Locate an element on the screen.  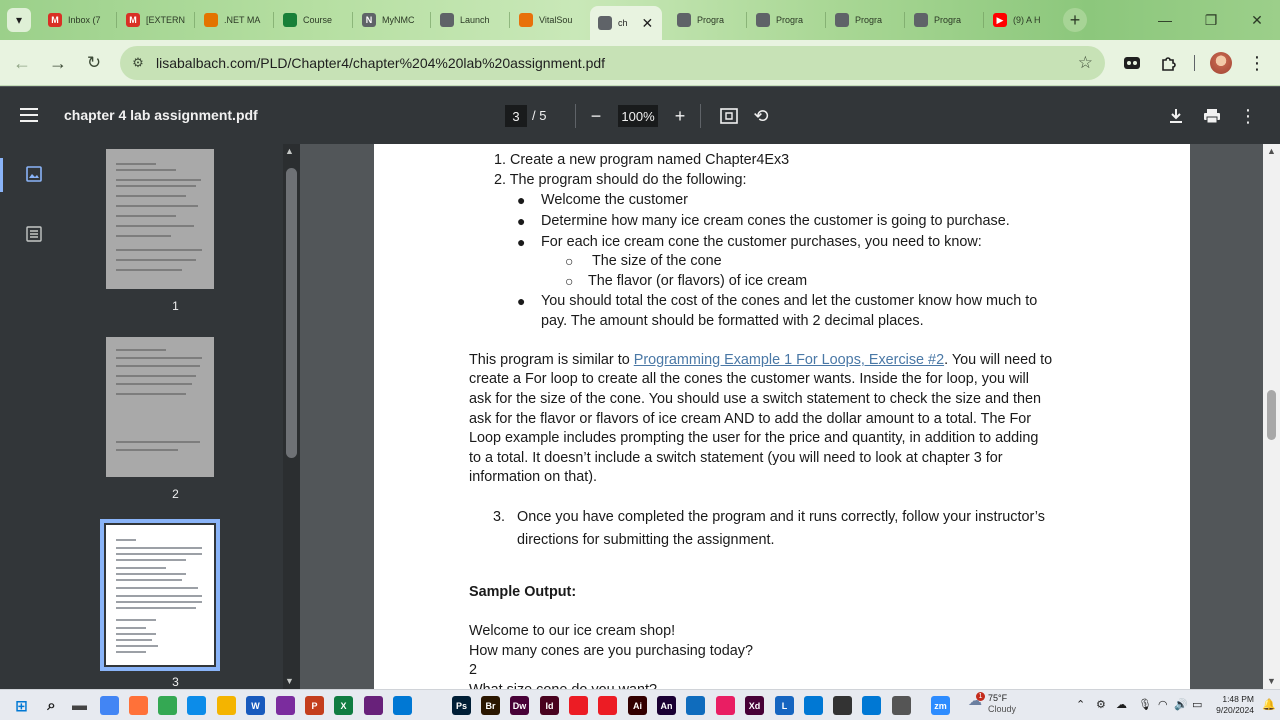
notification-bell-icon: 🔔 is located at coordinates (1269, 704).